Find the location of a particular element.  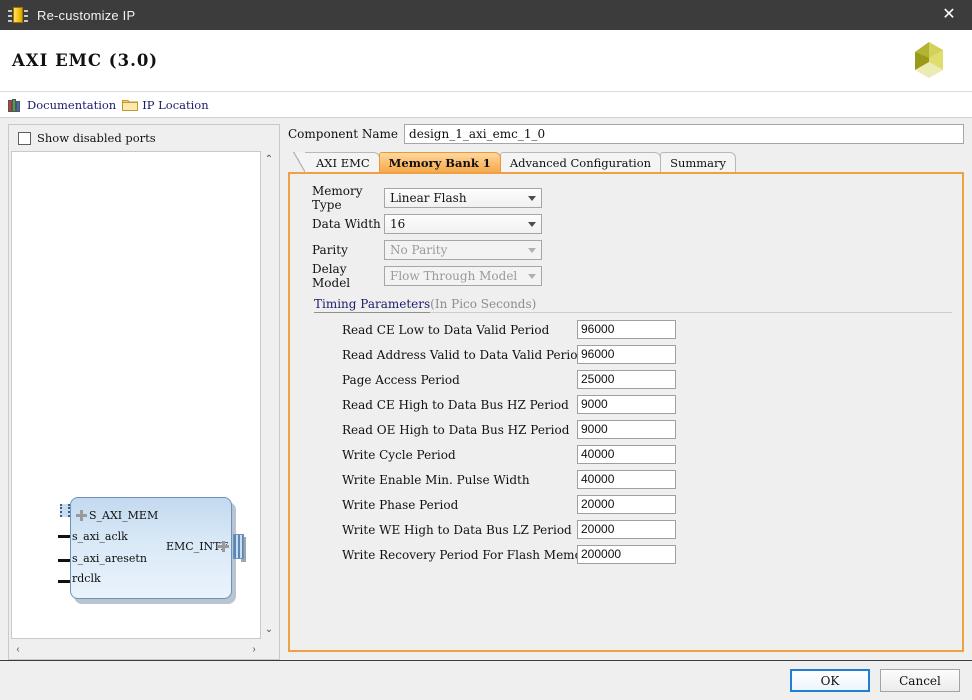

scroll-left-icon: ‹ is located at coordinates (18, 650).